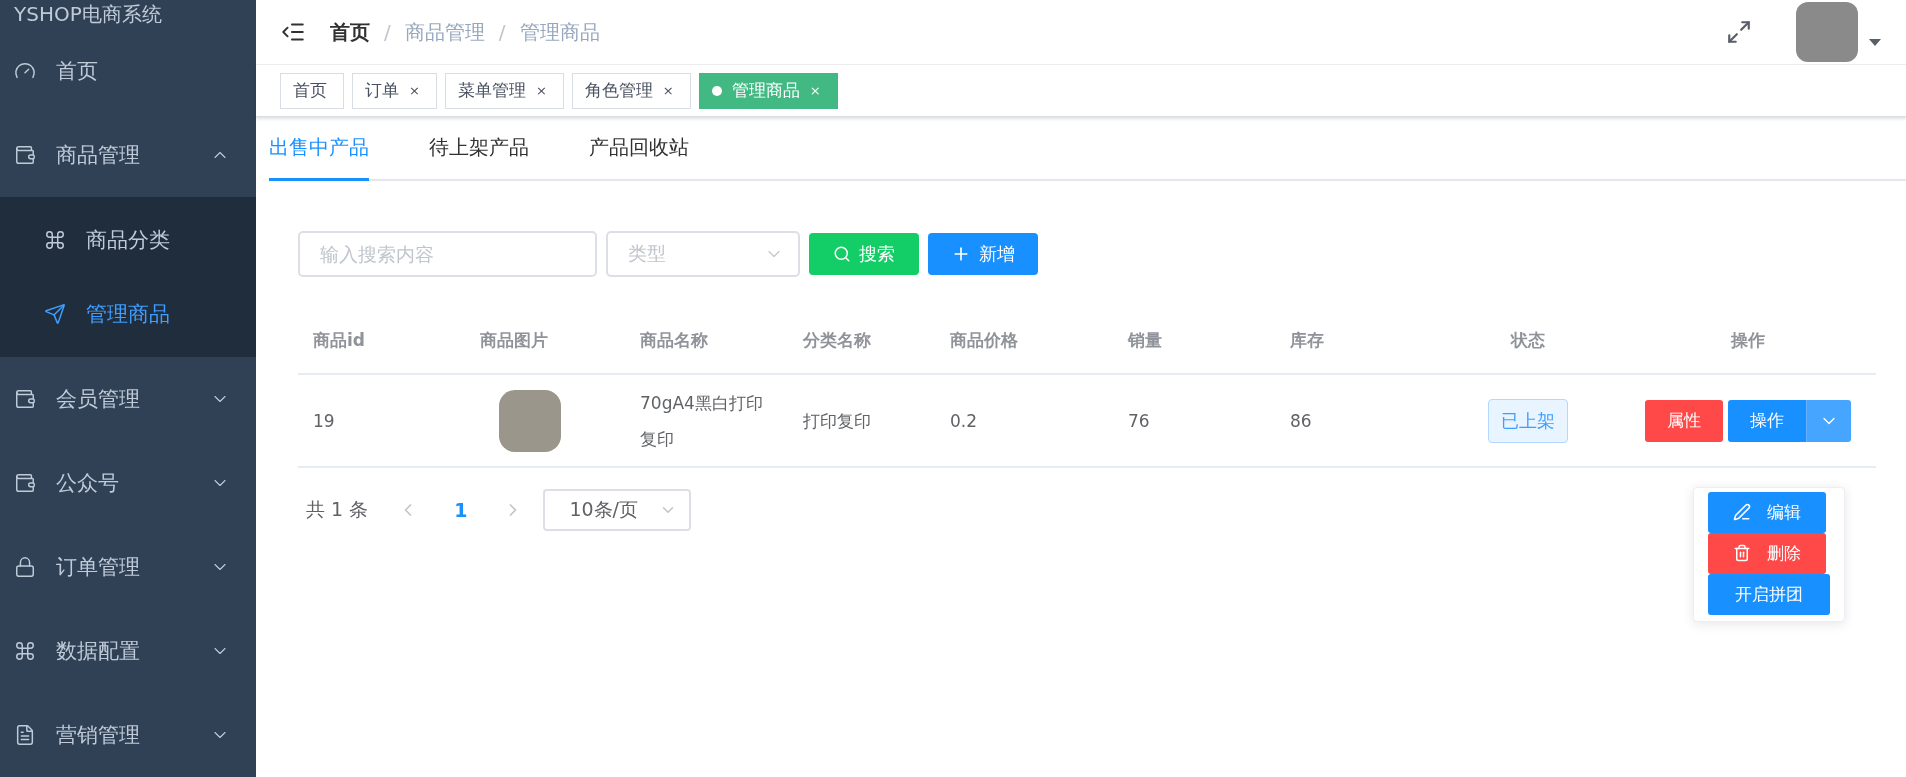  I want to click on active-dot-icon, so click(716, 90).